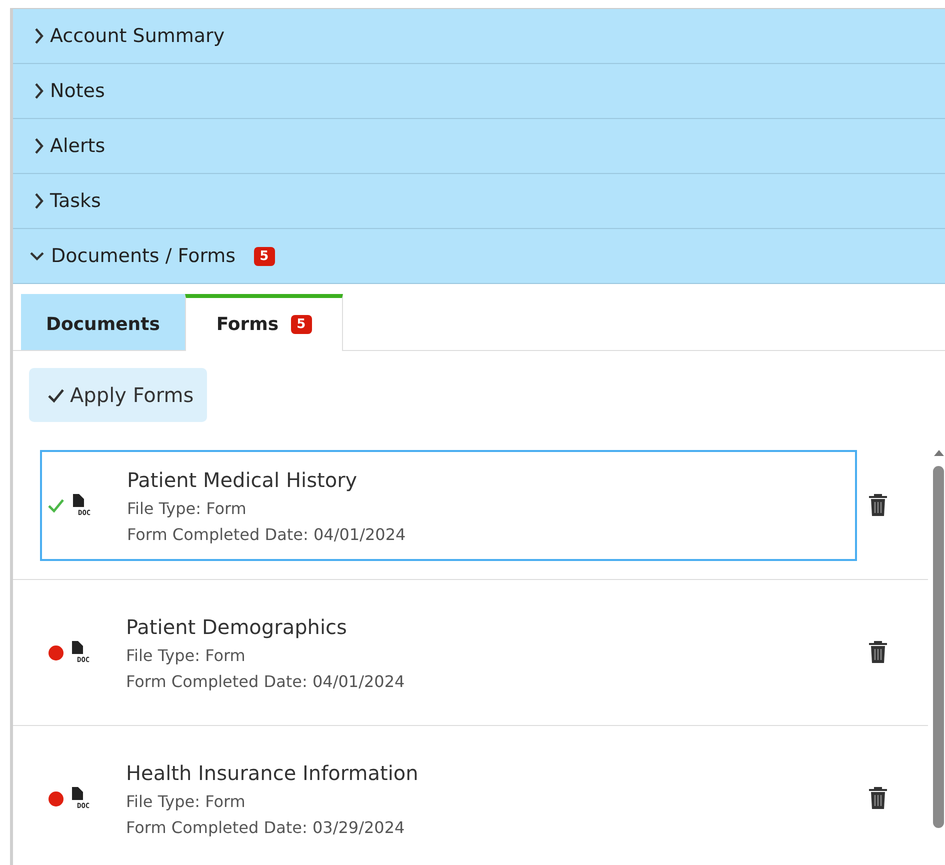 The height and width of the screenshot is (865, 945). What do you see at coordinates (118, 395) in the screenshot?
I see `apply-button: Apply Forms` at bounding box center [118, 395].